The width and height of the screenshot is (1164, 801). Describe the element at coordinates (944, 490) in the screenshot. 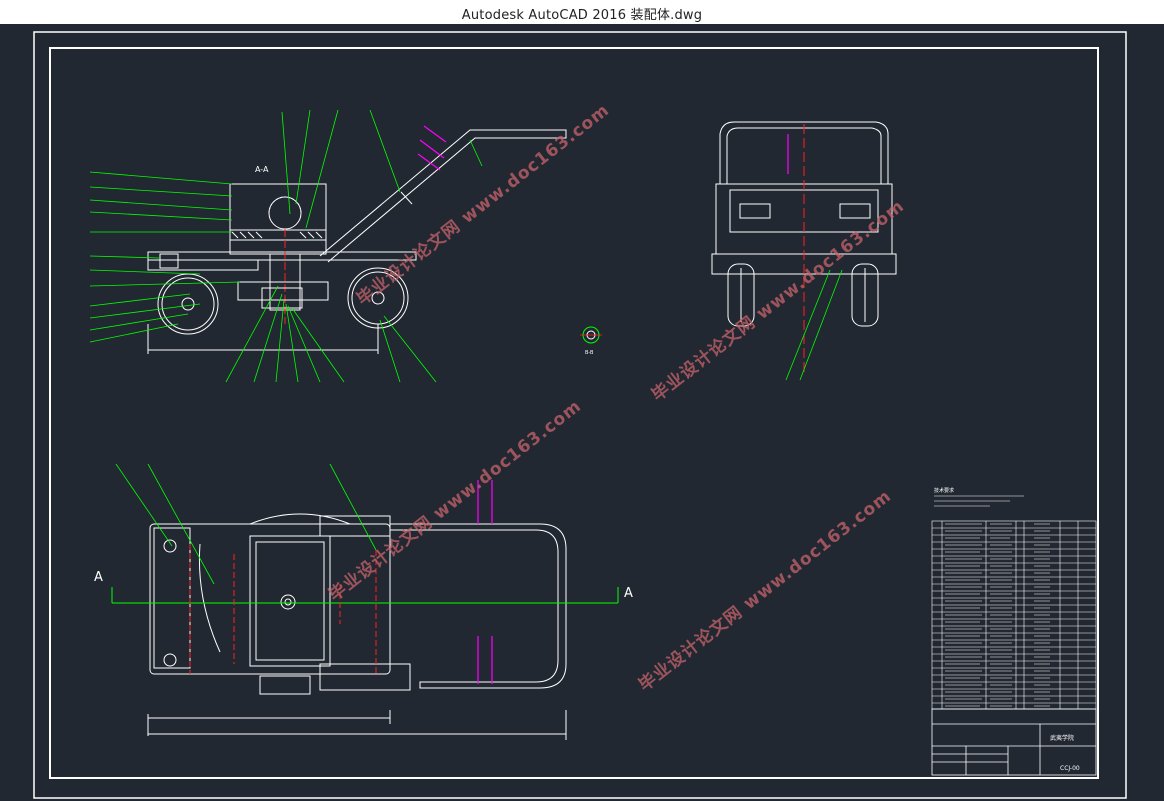

I see `notes-title: 技术要求` at that location.